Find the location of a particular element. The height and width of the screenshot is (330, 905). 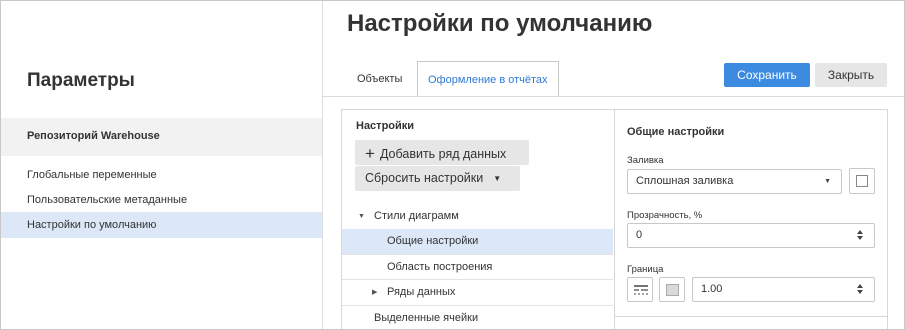

properties-divider is located at coordinates (751, 316).